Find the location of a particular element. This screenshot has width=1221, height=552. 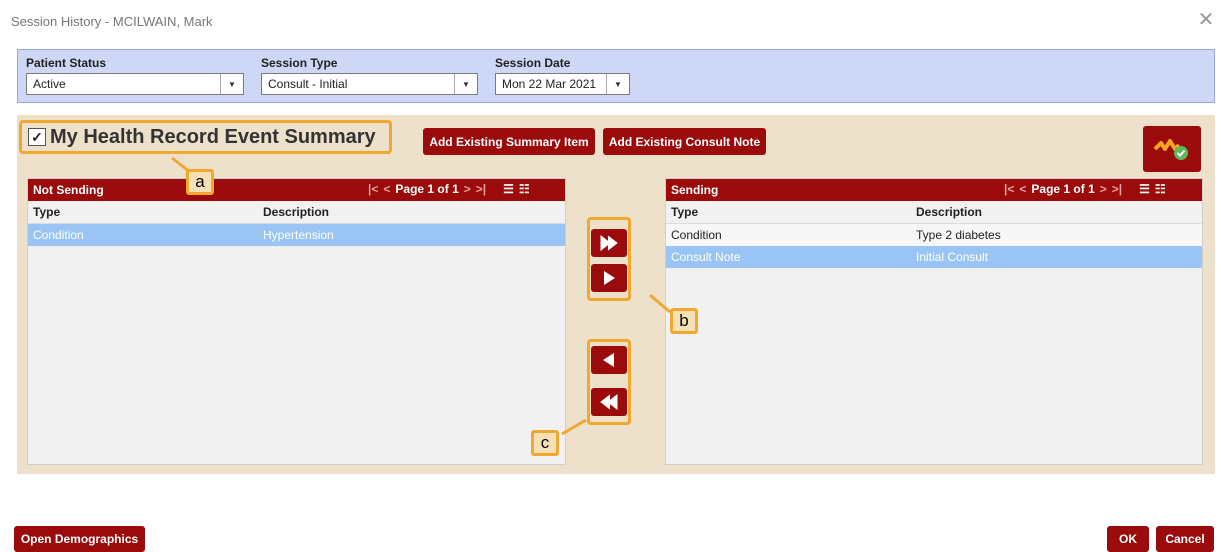

cancel-button: Cancel is located at coordinates (1185, 539).